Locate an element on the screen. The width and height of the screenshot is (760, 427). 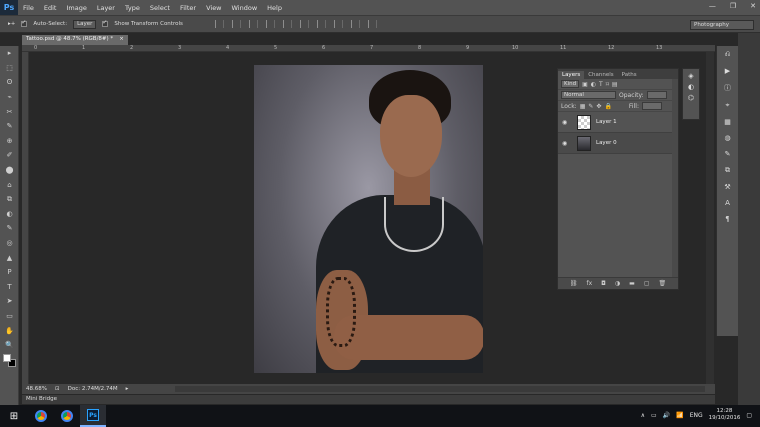
layers-scrollbar is located at coordinates (675, 179).